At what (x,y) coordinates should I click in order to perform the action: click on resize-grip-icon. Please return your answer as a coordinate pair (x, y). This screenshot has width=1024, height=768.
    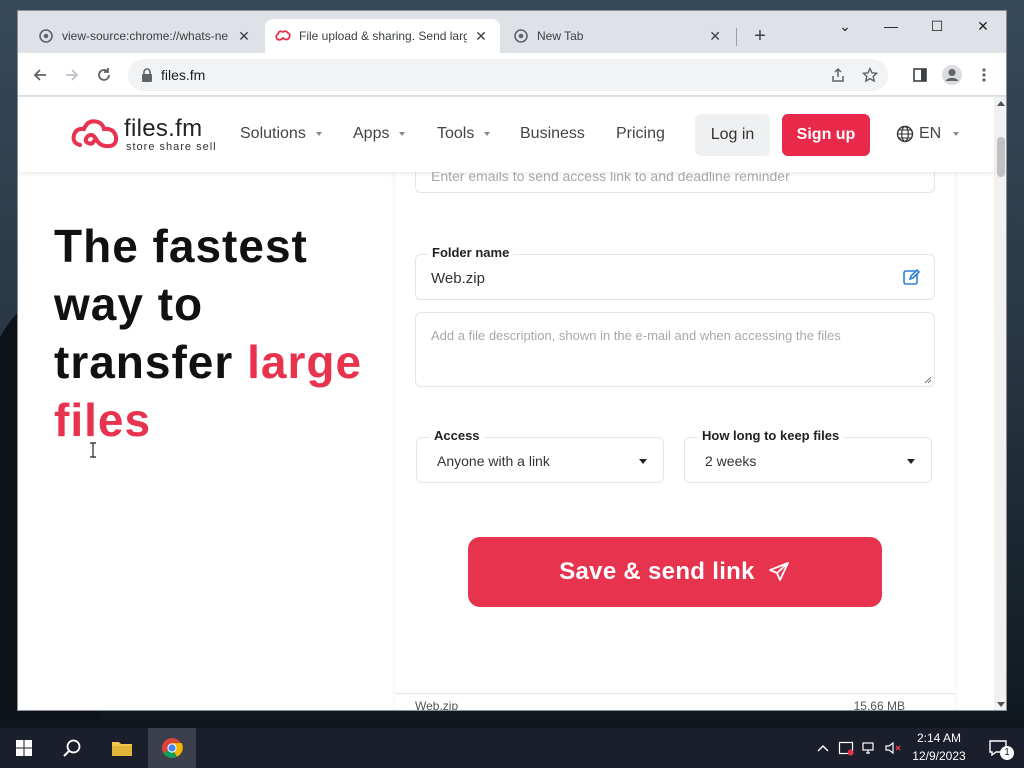
    Looking at the image, I should click on (928, 380).